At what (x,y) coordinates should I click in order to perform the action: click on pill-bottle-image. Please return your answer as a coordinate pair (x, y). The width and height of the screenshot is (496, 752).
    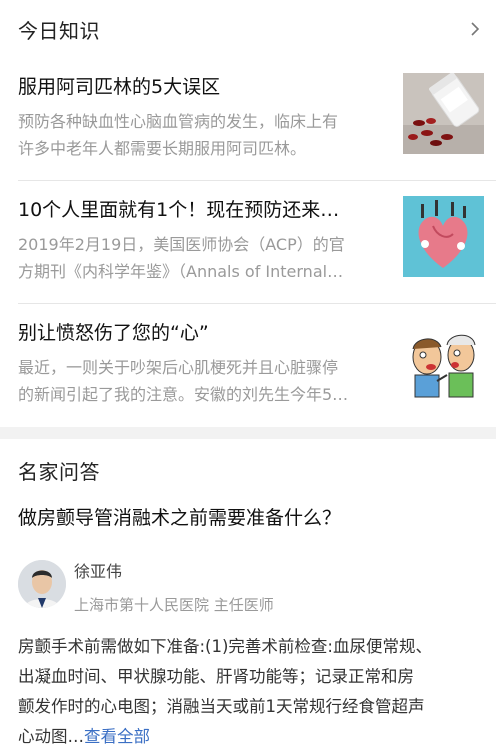
    Looking at the image, I should click on (443, 113).